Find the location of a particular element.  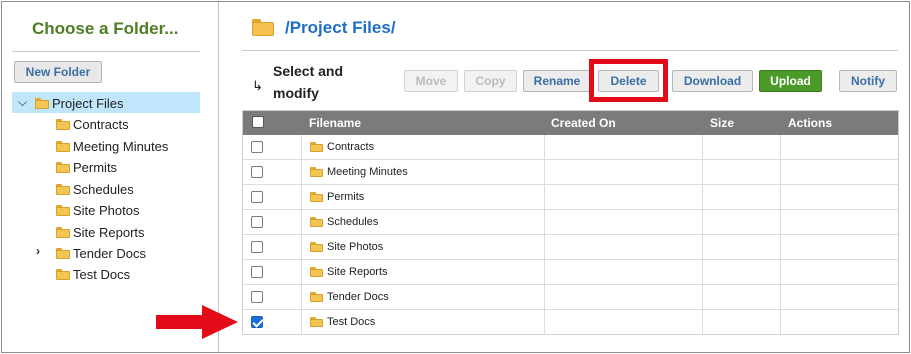

tree-item-label: Test Docs is located at coordinates (102, 275).